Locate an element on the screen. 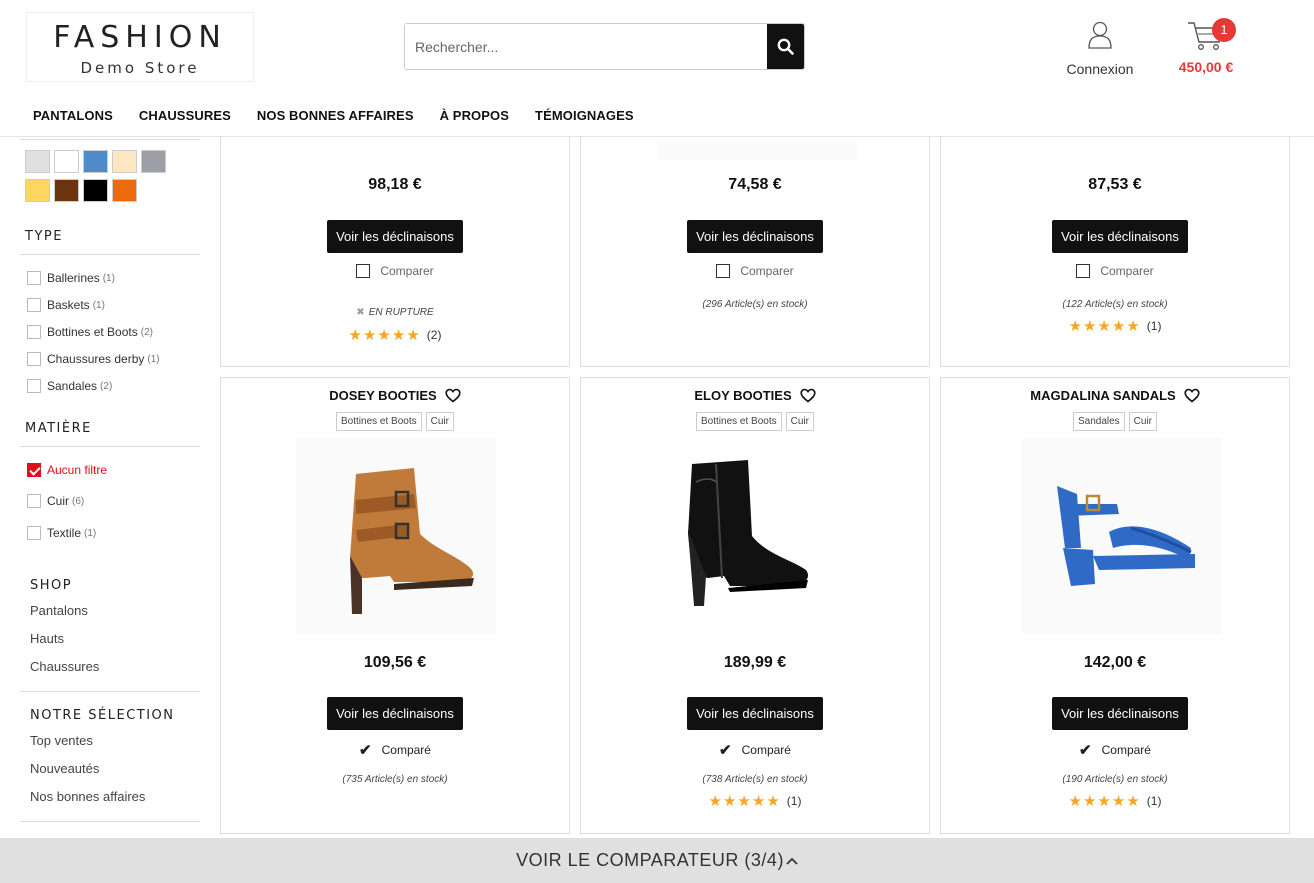 This screenshot has height=883, width=1314. filter-label: Baskets is located at coordinates (68, 305).